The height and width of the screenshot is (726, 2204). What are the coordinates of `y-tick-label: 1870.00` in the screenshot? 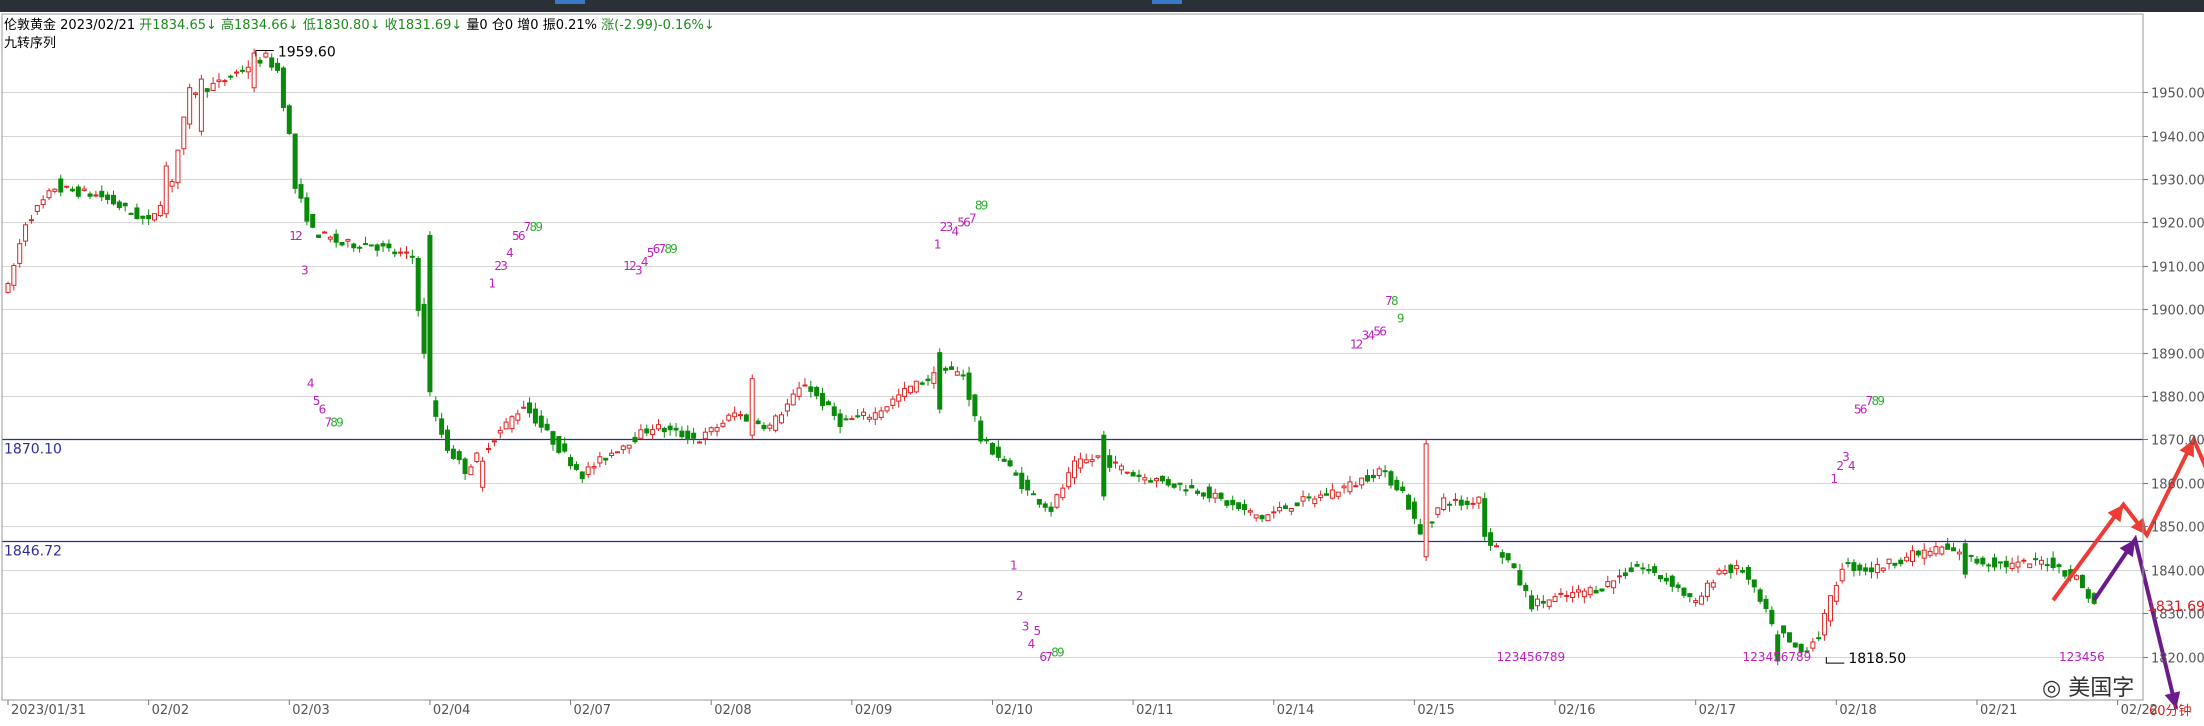 It's located at (2177, 441).